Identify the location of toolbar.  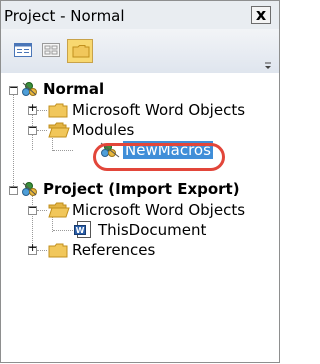
(140, 51).